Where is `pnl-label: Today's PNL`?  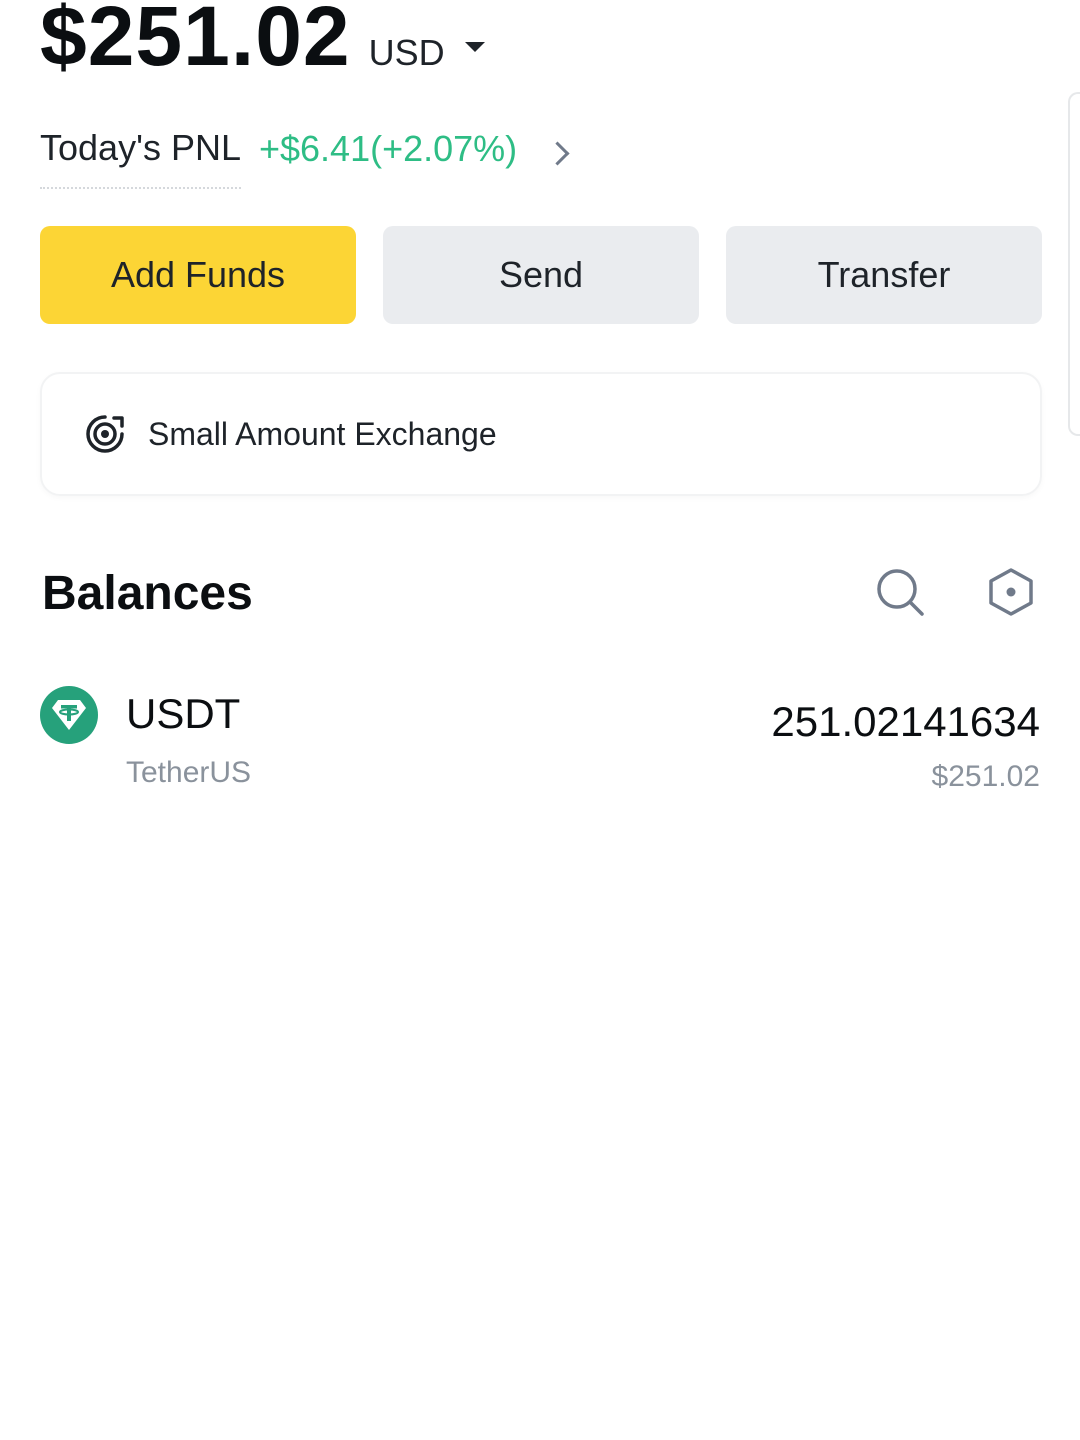 pnl-label: Today's PNL is located at coordinates (140, 158).